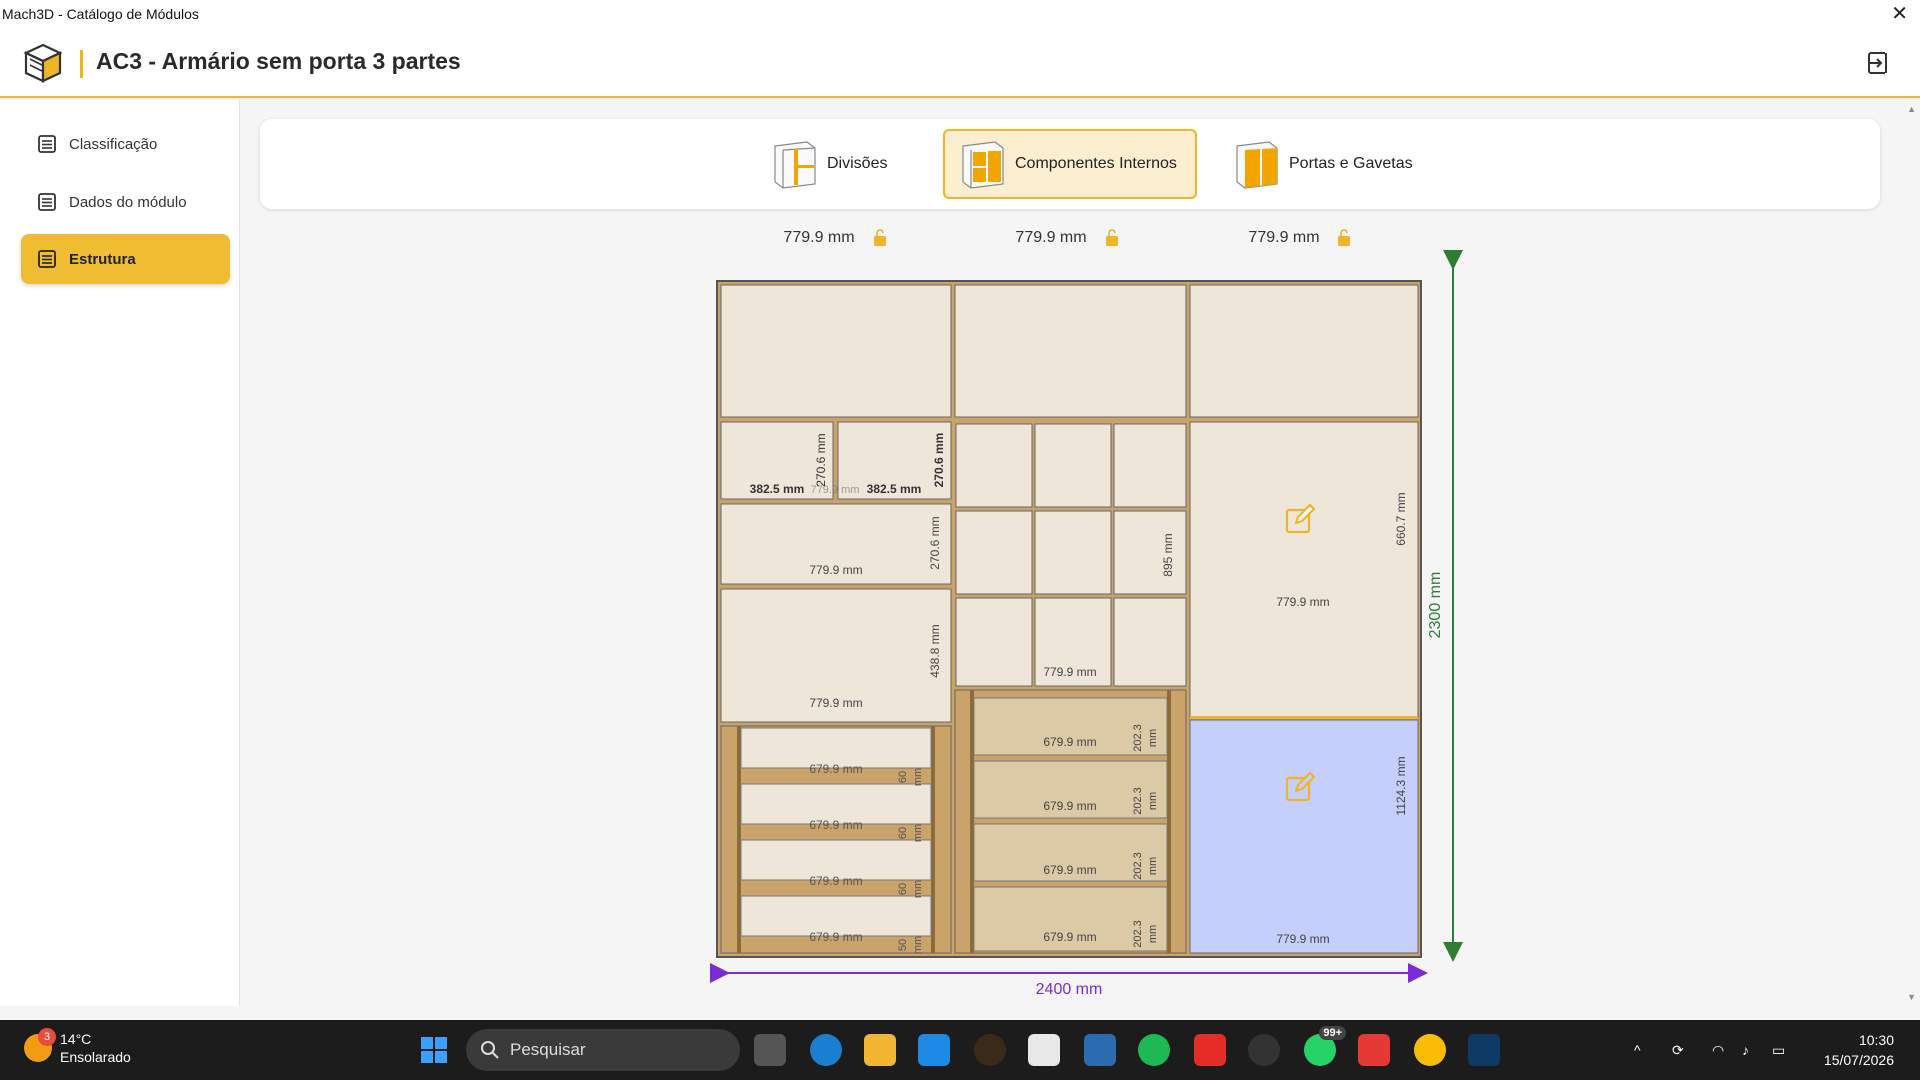 The image size is (1920, 1080). I want to click on mach3d-taskbar-icon, so click(1100, 1050).